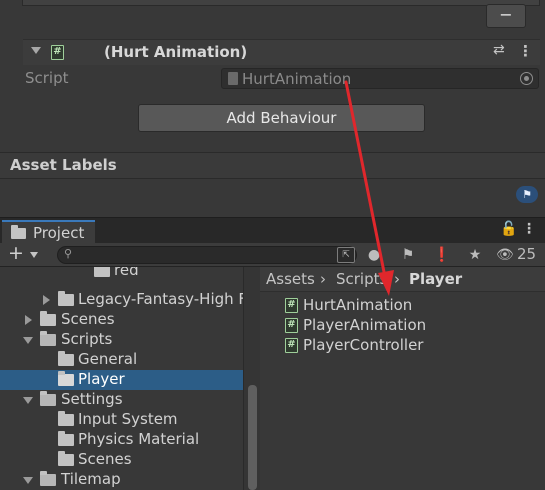 Image resolution: width=545 pixels, height=490 pixels. Describe the element at coordinates (365, 325) in the screenshot. I see `asset-item-label: PlayerAnimation` at that location.